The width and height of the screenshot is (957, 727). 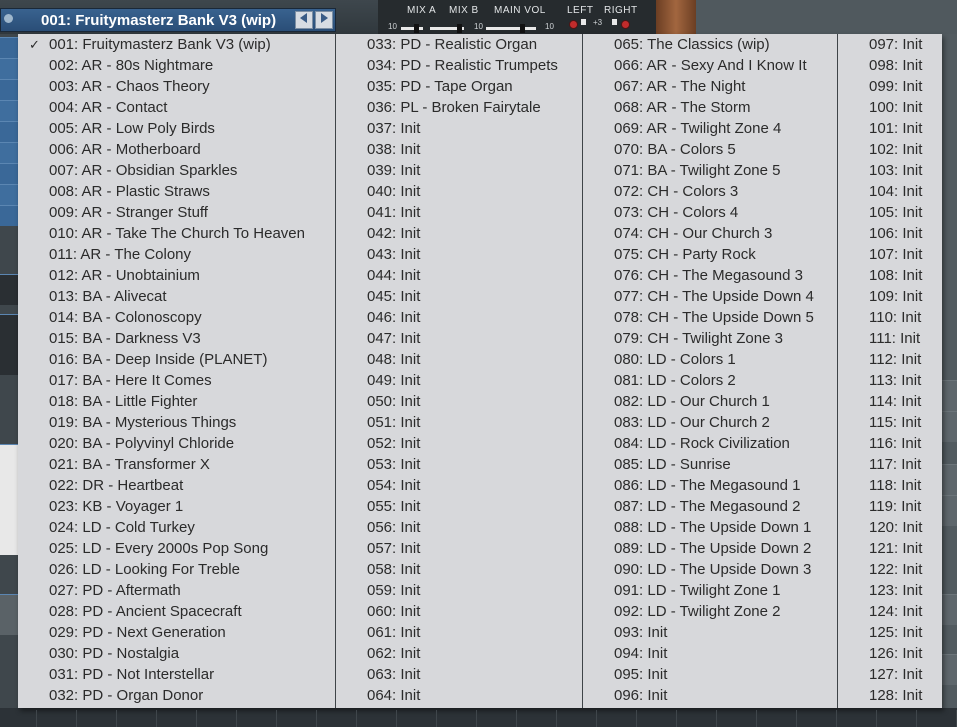 What do you see at coordinates (176, 128) in the screenshot?
I see `preset-menu-item: 005: AR - Low Poly Birds` at bounding box center [176, 128].